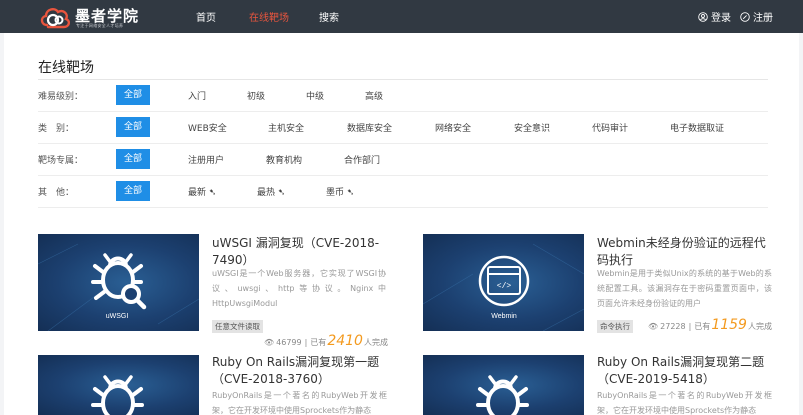  I want to click on card-title: Webmin未经身份验证的远程代码执行, so click(687, 252).